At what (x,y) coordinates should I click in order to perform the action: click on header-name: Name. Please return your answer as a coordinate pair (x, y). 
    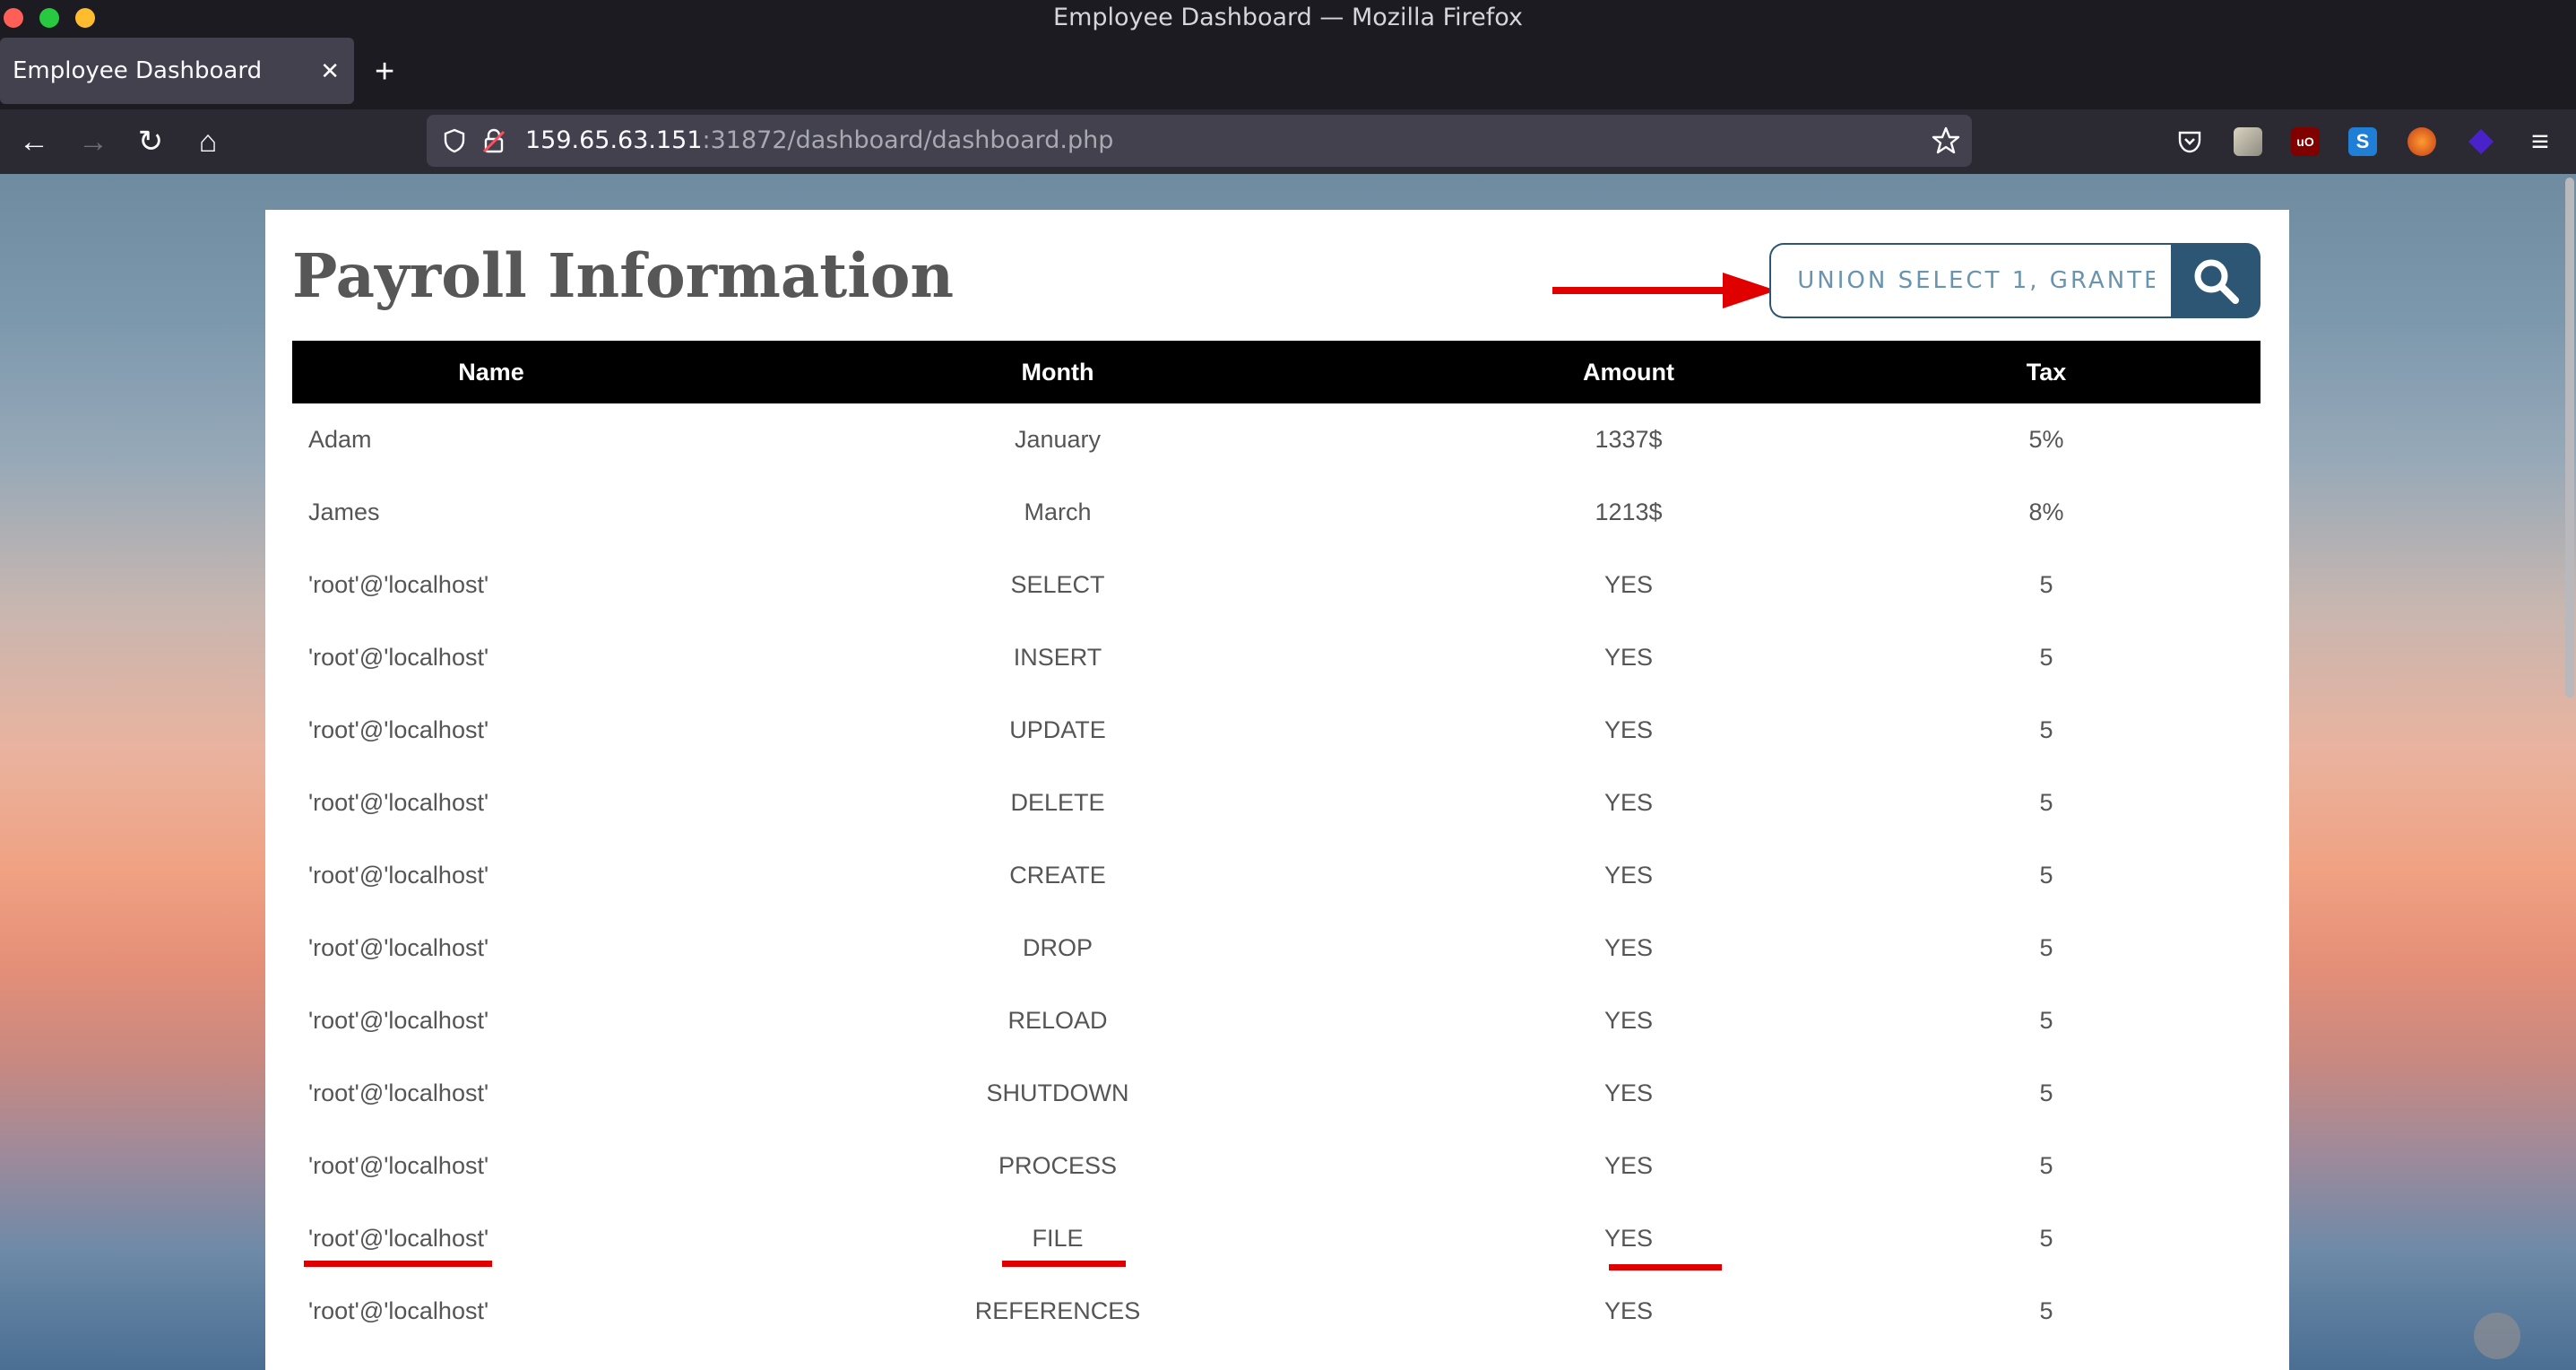
    Looking at the image, I should click on (491, 372).